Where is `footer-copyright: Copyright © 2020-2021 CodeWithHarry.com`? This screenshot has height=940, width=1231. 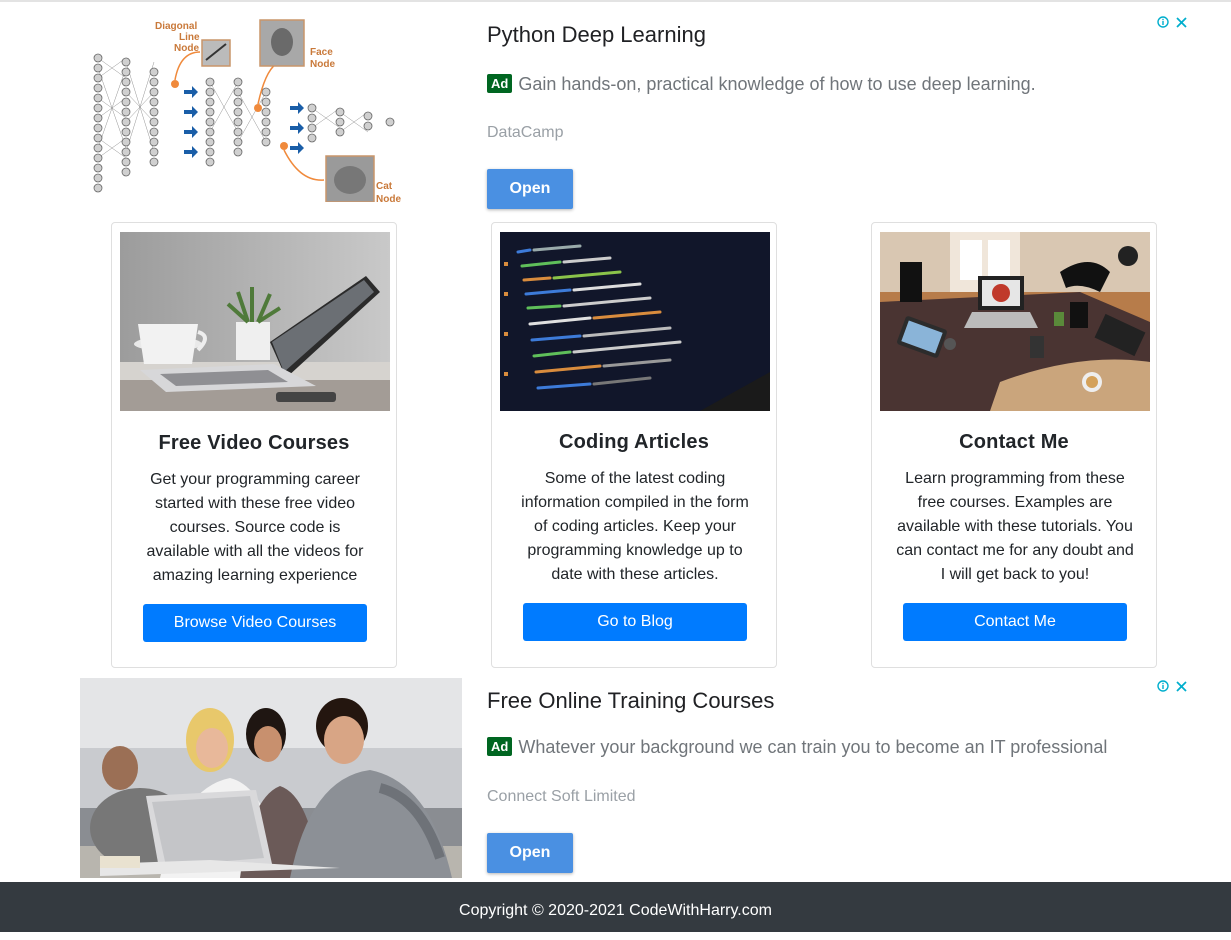
footer-copyright: Copyright © 2020-2021 CodeWithHarry.com is located at coordinates (615, 910).